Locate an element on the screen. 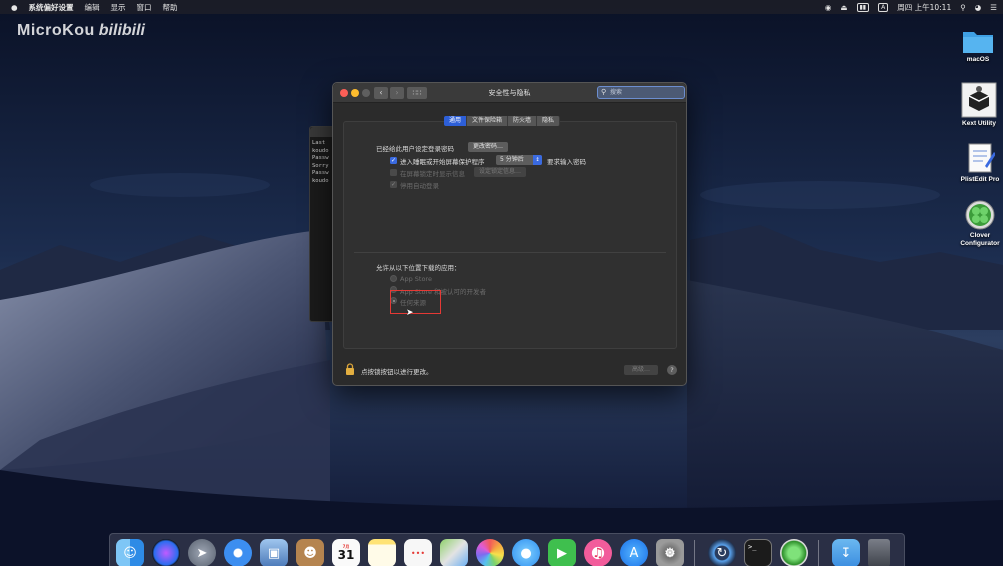 This screenshot has height=566, width=1003. mouse-pointer-icon: ➤ is located at coordinates (410, 313).